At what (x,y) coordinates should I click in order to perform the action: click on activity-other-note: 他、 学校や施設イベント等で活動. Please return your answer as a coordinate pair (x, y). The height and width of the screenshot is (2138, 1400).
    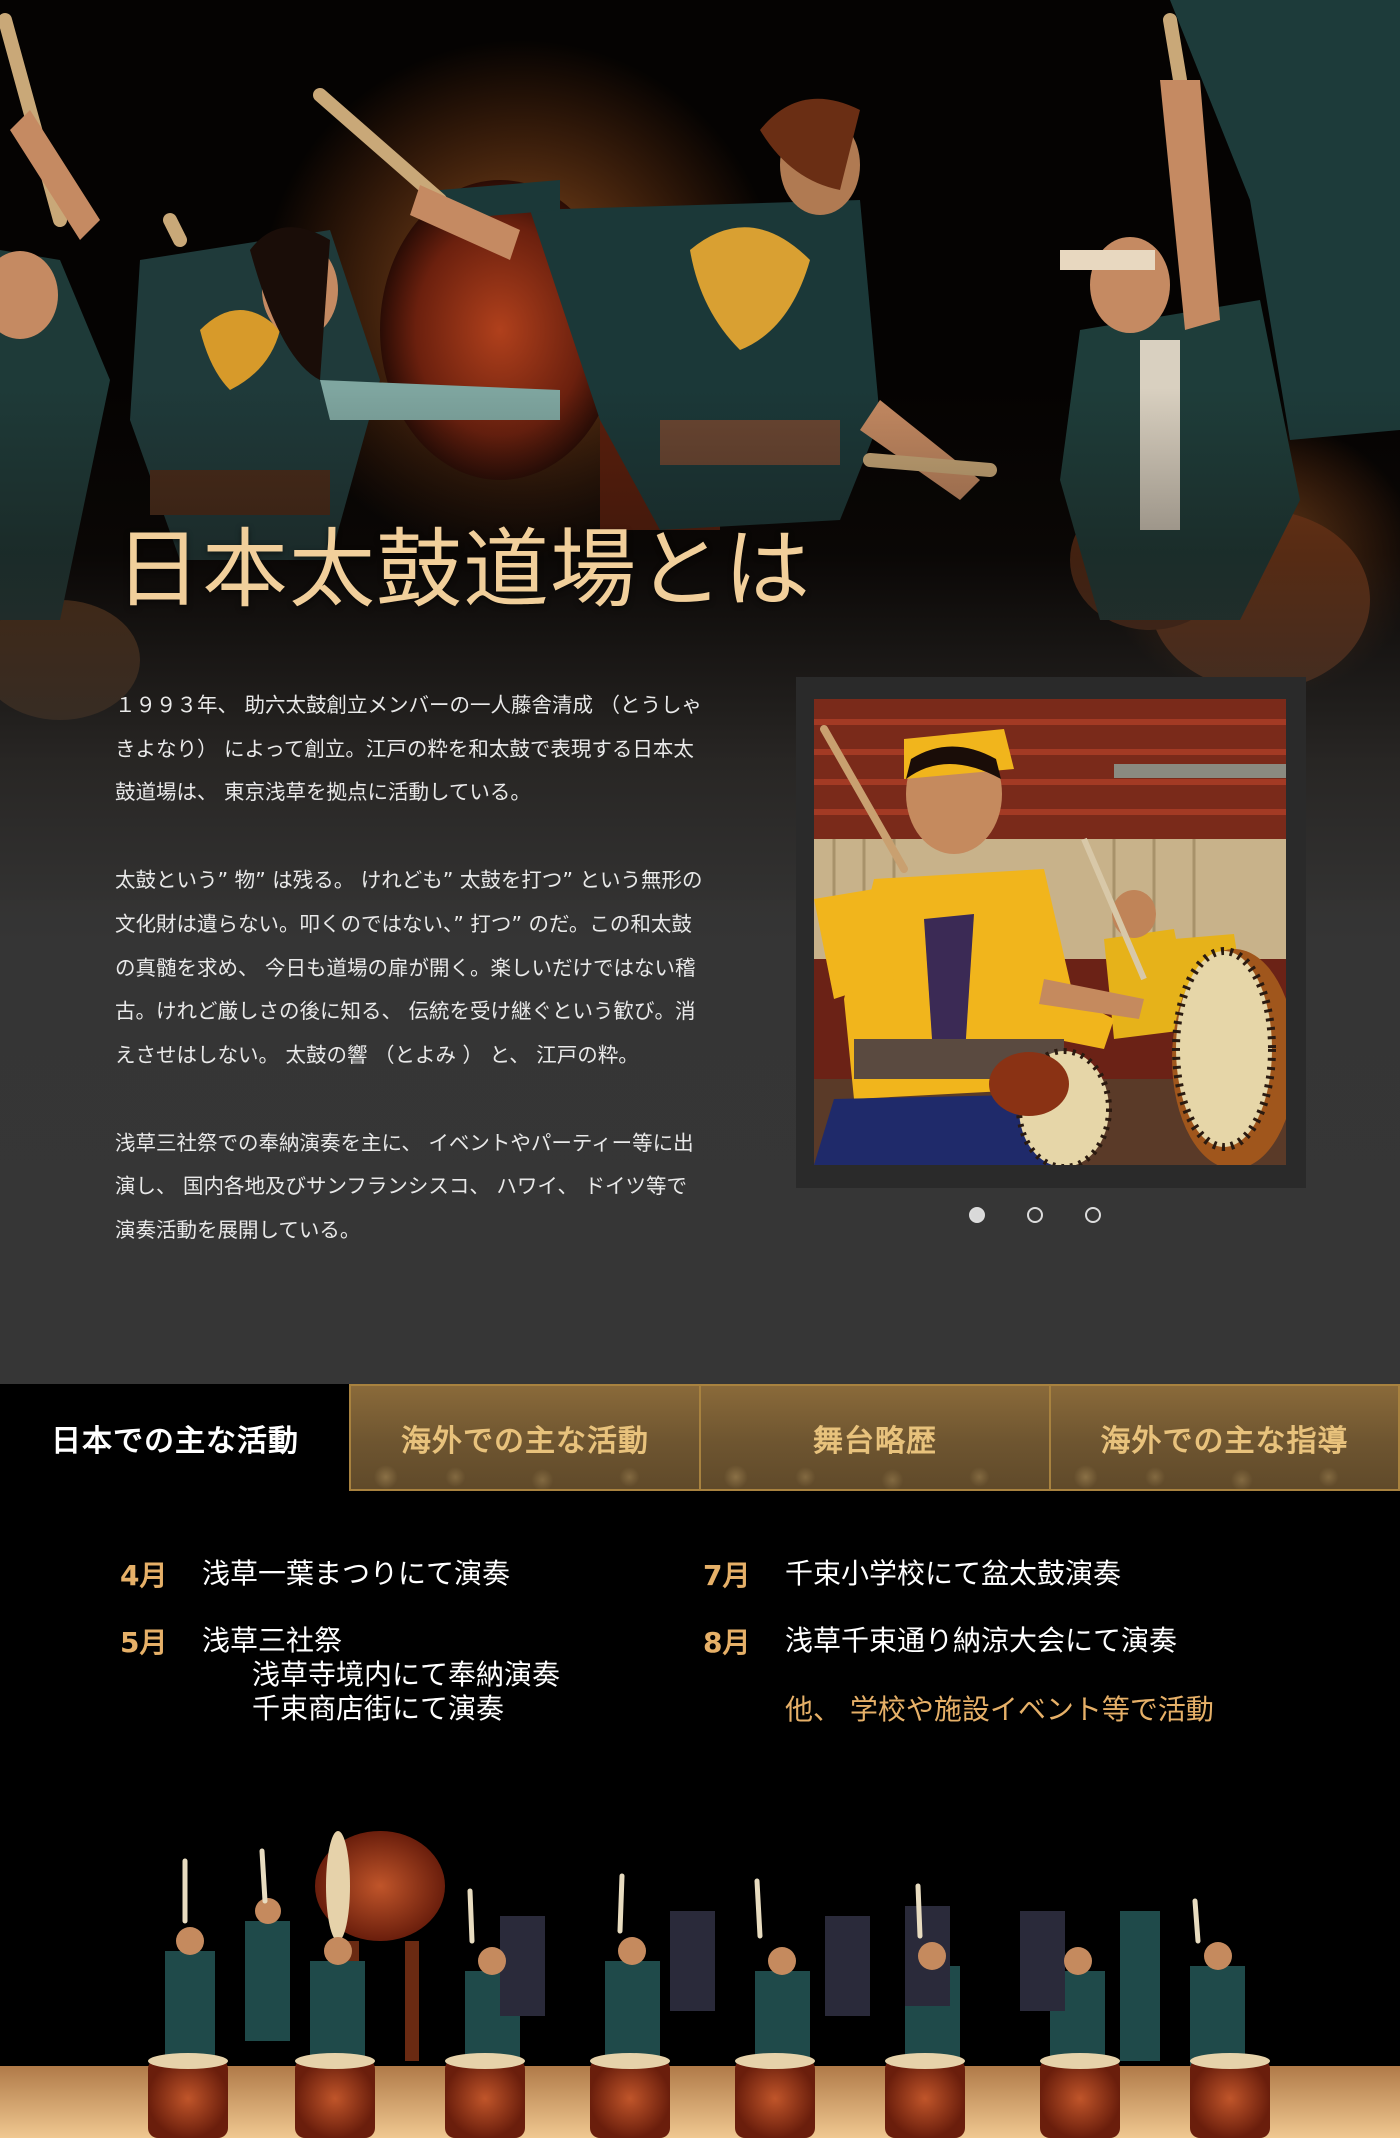
    Looking at the image, I should click on (999, 1709).